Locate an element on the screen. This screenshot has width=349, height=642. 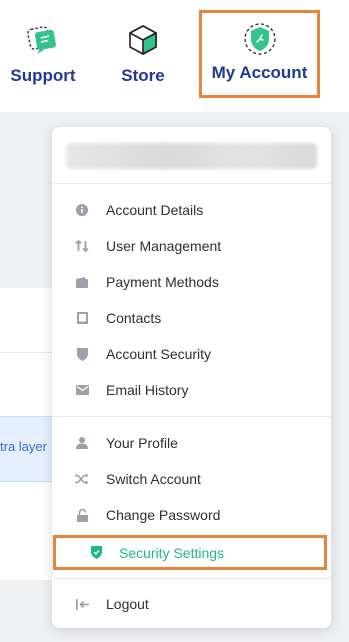
support-chat-icon is located at coordinates (41, 40).